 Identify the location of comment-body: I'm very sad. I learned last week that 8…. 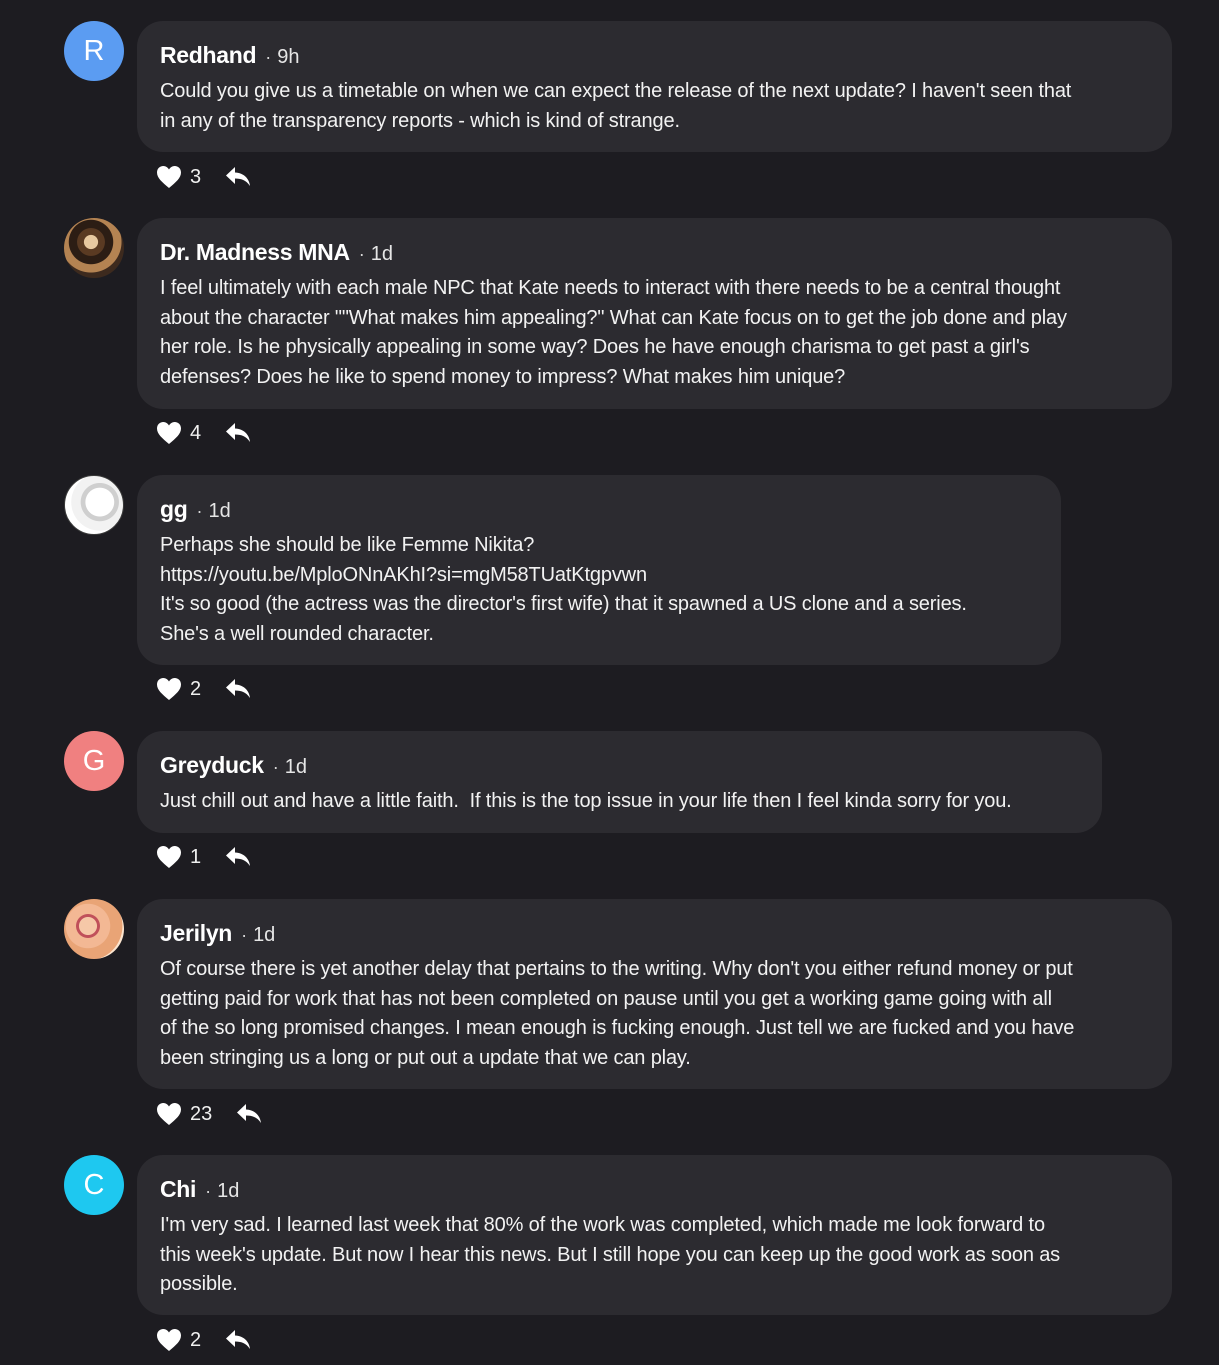
(610, 1254).